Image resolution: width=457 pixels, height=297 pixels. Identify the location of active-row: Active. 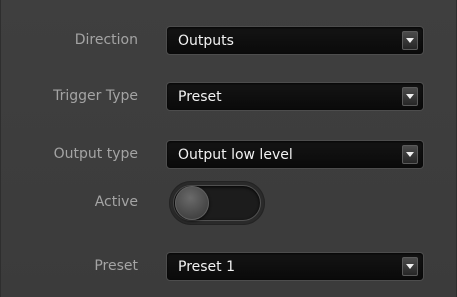
(229, 203).